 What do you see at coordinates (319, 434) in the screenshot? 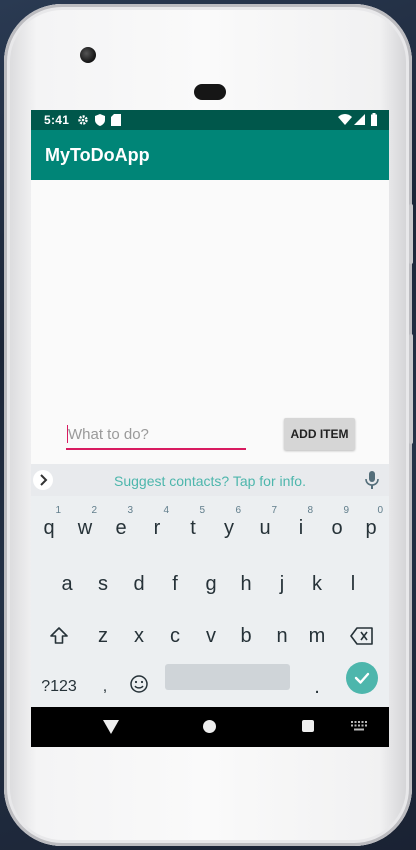
I see `add-item-button: ADD ITEM` at bounding box center [319, 434].